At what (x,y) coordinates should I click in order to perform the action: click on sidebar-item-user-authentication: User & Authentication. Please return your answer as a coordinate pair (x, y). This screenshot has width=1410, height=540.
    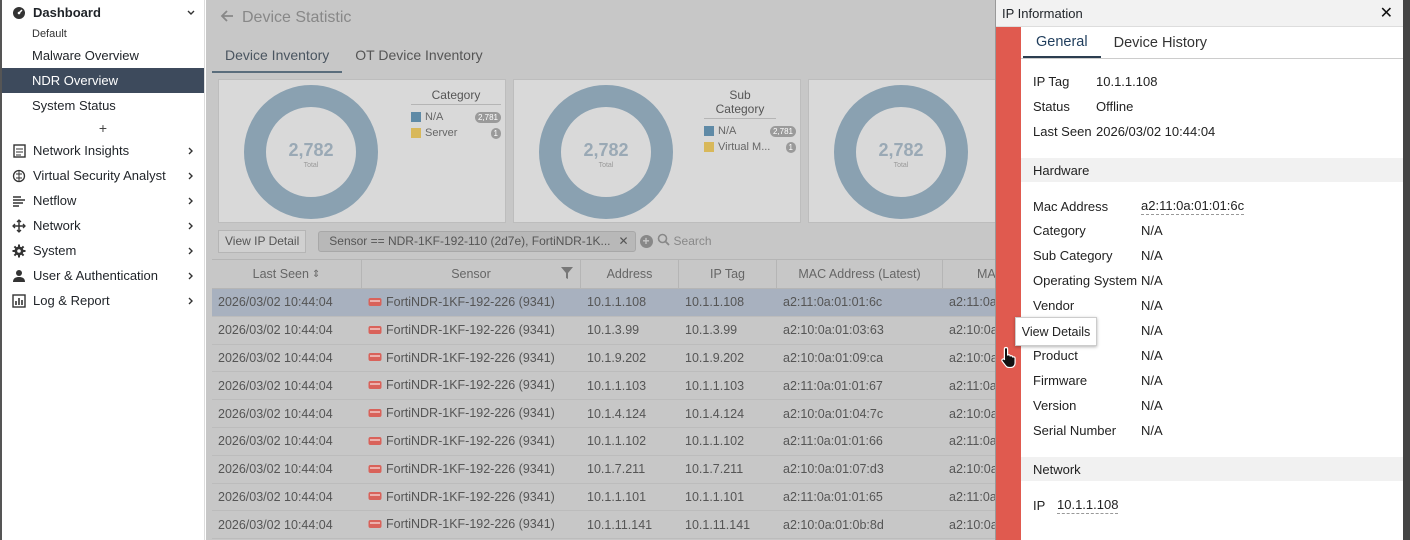
    Looking at the image, I should click on (103, 275).